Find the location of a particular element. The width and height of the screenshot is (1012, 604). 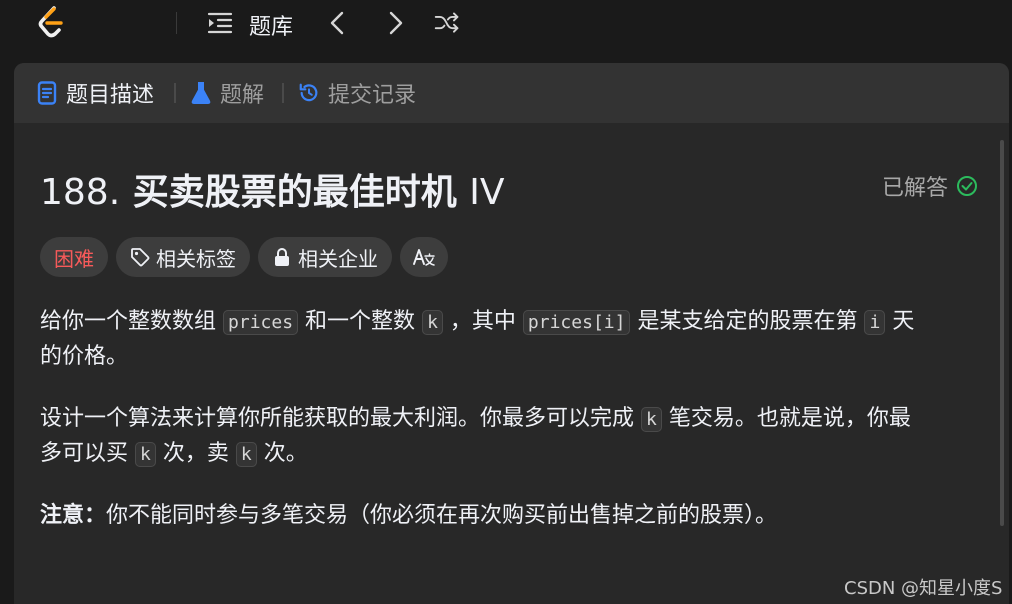

text: 笔交易。也就是说，你最 is located at coordinates (789, 418).